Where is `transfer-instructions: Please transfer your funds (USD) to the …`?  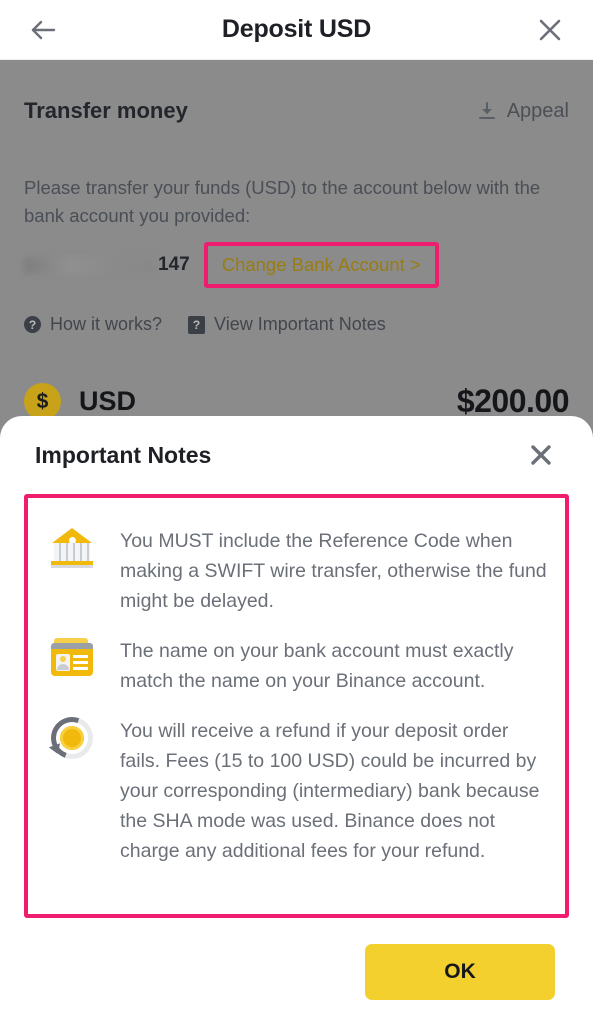 transfer-instructions: Please transfer your funds (USD) to the … is located at coordinates (282, 201).